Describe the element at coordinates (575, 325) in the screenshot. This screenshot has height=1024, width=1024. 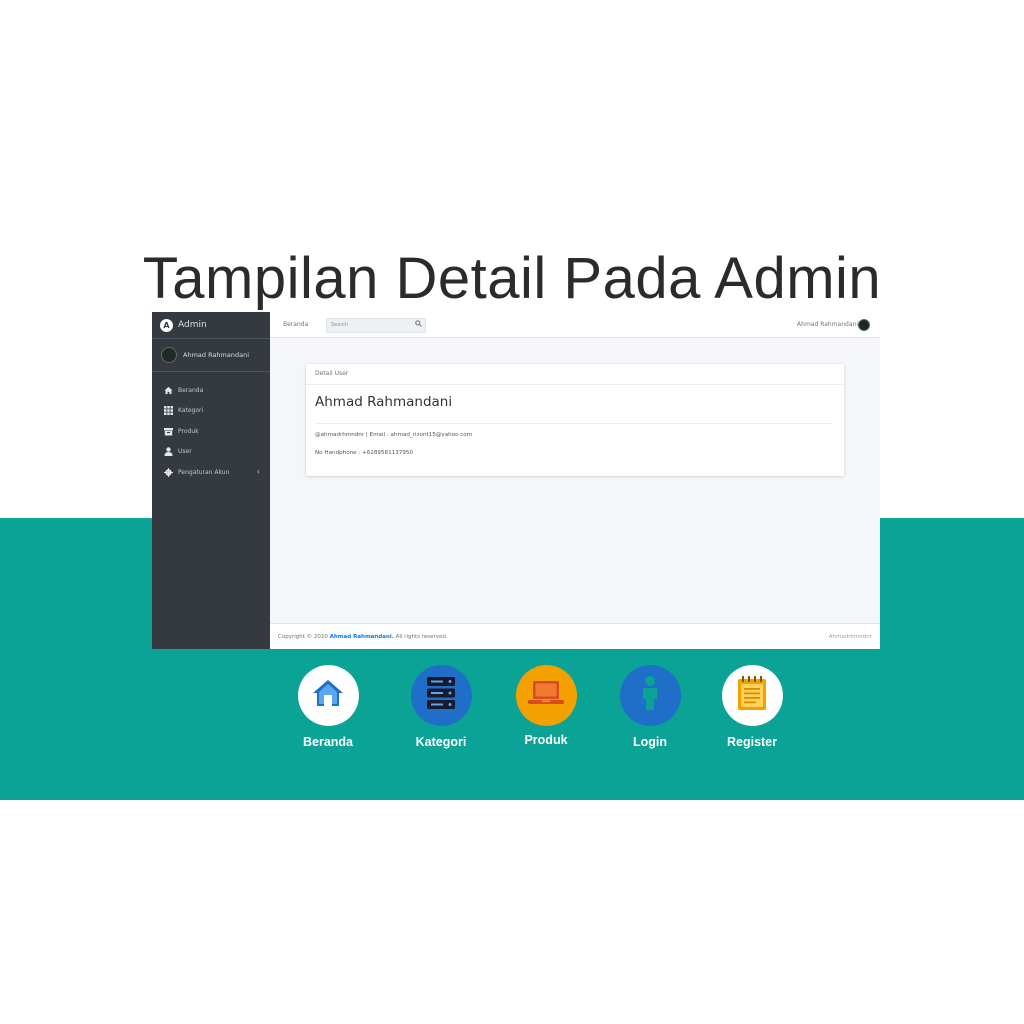
I see `top-navbar: Beranda Search Ahmad Rahmandani` at that location.